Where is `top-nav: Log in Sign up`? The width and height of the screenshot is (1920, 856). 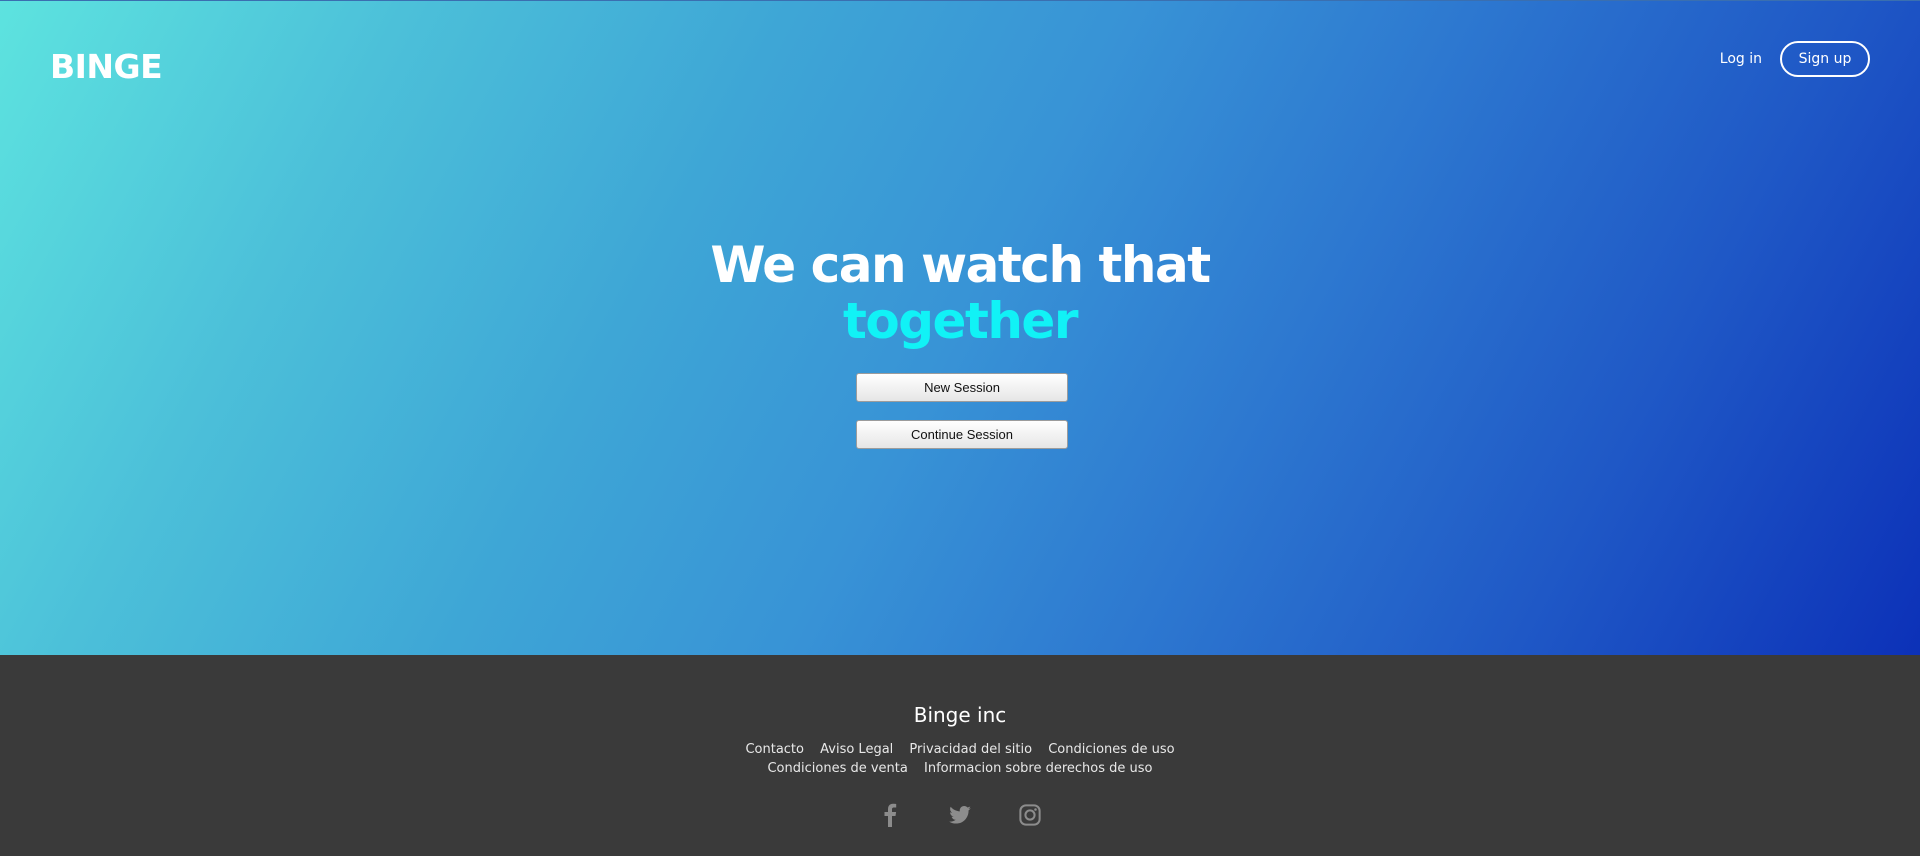
top-nav: Log in Sign up is located at coordinates (1795, 59).